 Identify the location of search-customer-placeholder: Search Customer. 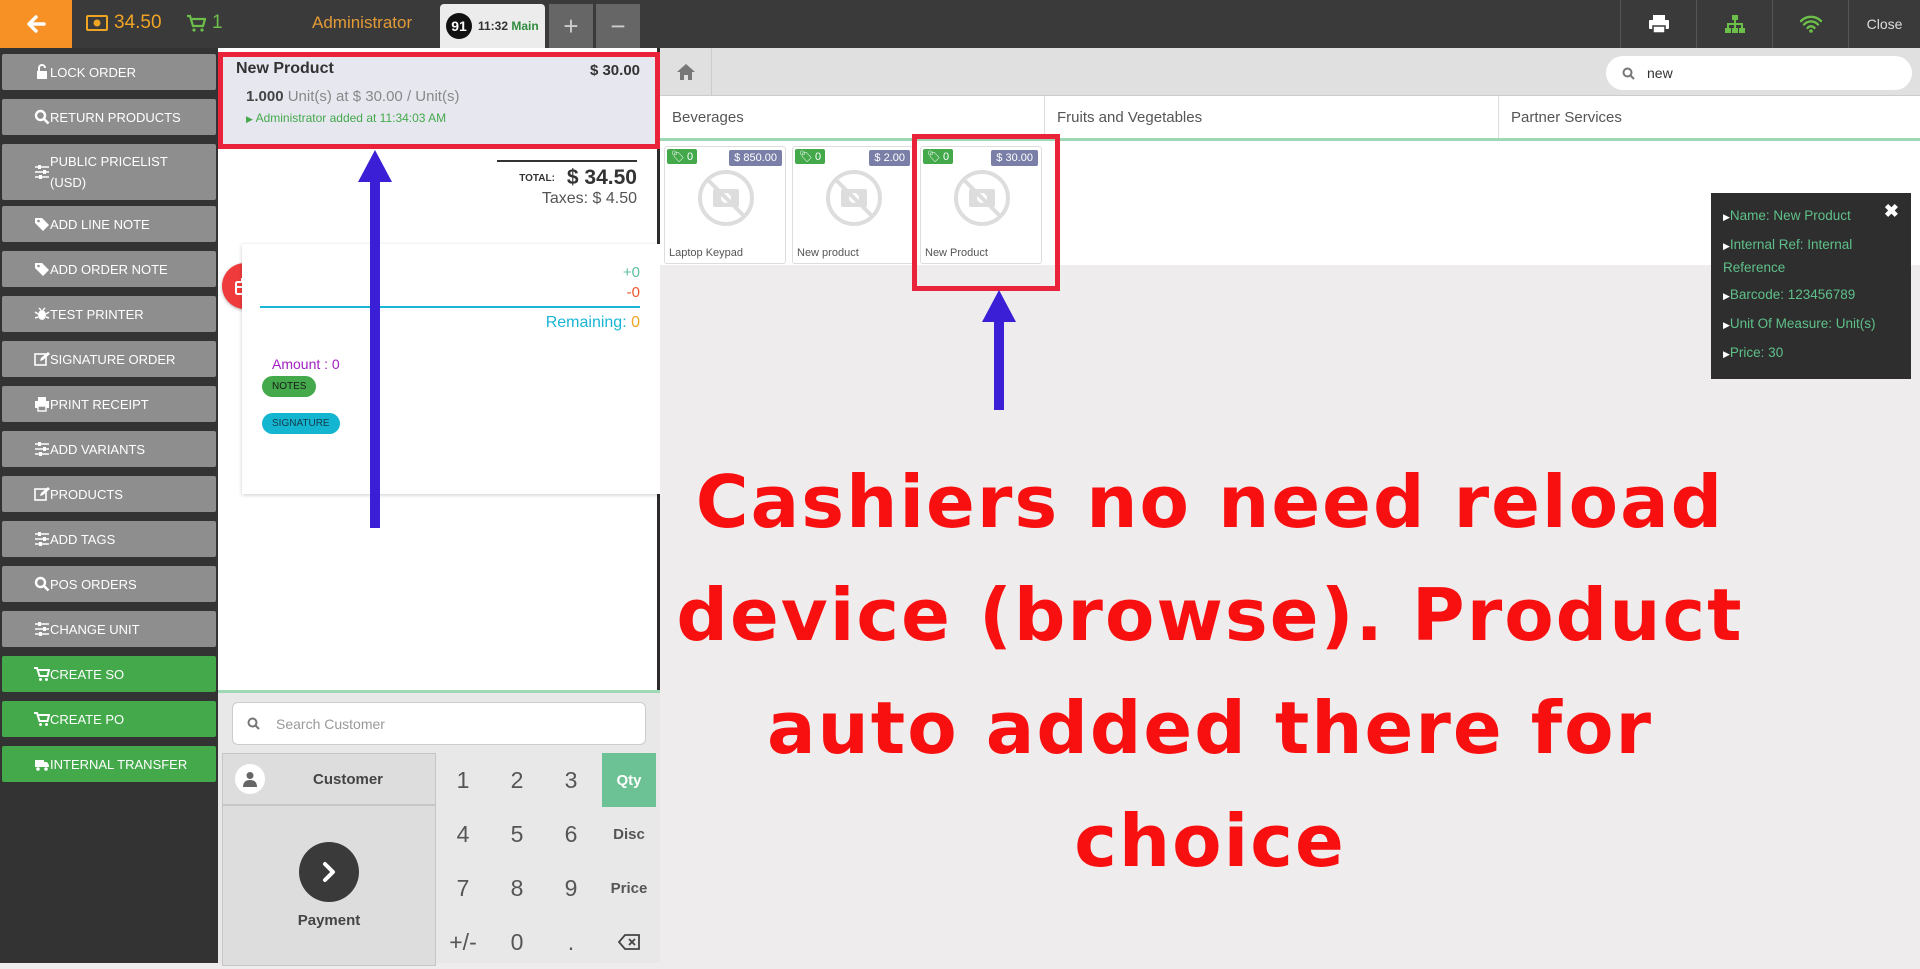
(330, 723).